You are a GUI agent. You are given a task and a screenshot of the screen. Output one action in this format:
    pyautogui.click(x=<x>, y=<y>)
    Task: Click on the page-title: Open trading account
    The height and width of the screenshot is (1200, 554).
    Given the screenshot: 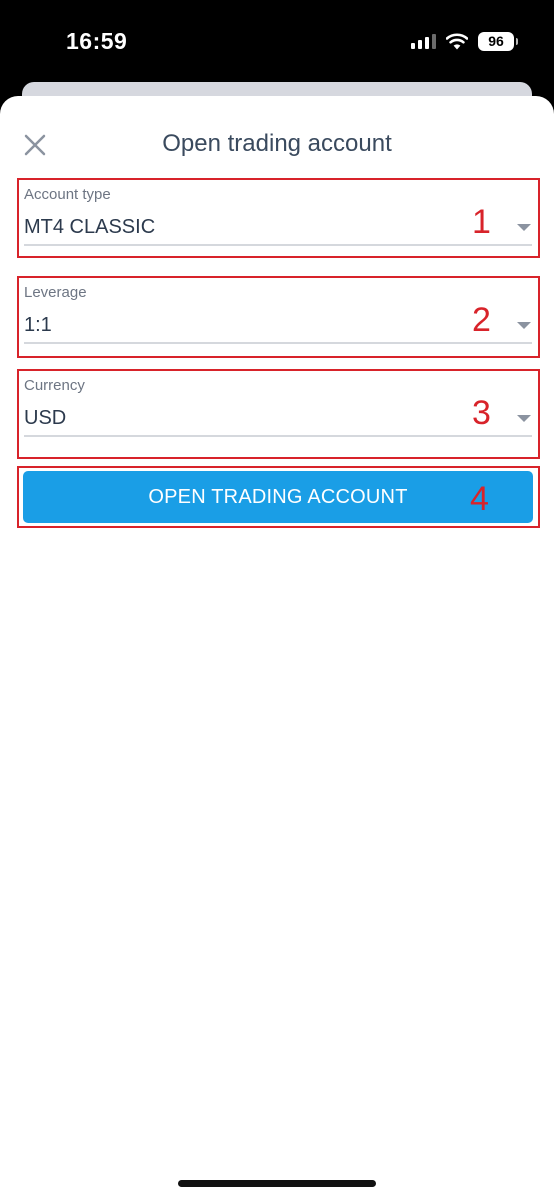 What is the action you would take?
    pyautogui.click(x=277, y=143)
    